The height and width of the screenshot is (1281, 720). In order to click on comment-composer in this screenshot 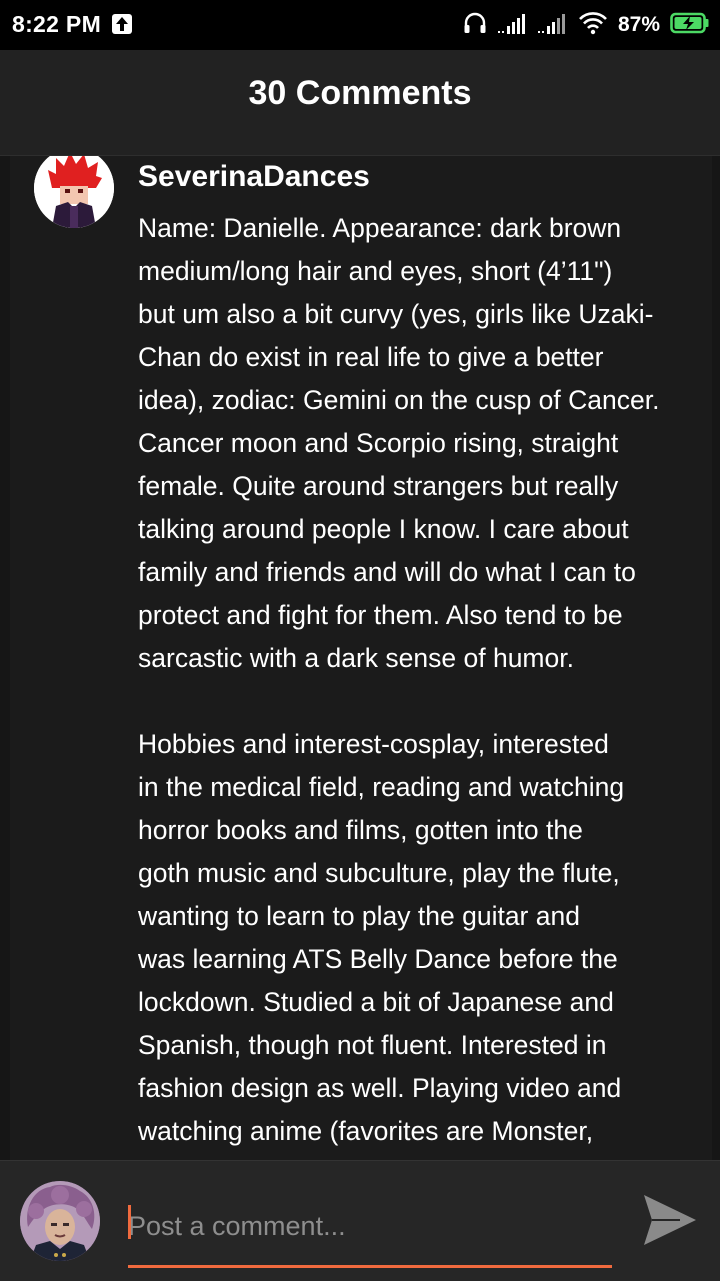, I will do `click(360, 1220)`.